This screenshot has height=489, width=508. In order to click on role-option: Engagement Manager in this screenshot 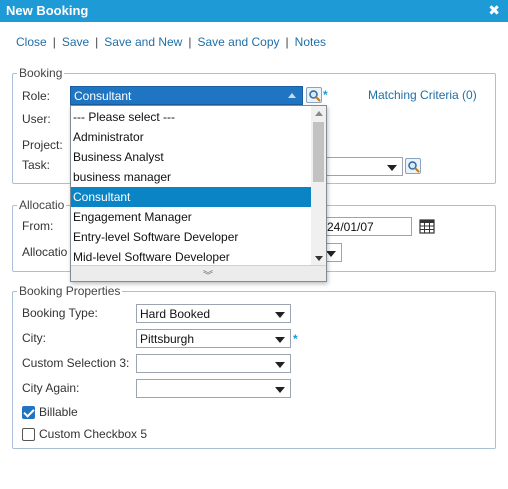, I will do `click(191, 217)`.